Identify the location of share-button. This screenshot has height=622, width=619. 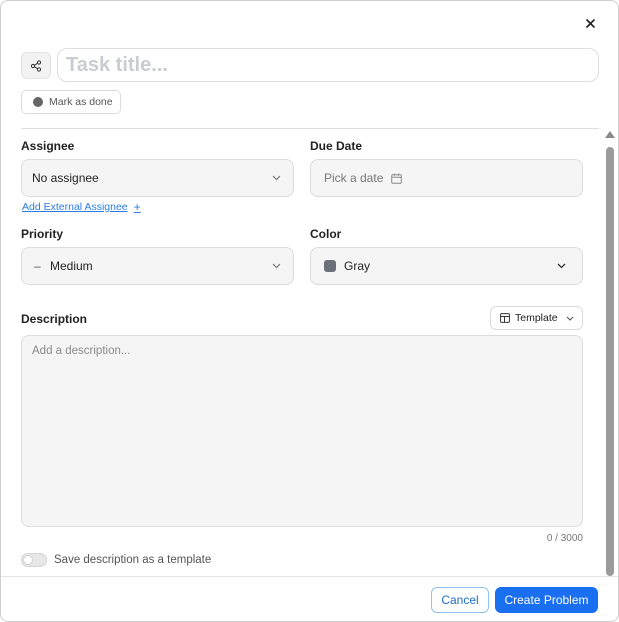
(36, 65).